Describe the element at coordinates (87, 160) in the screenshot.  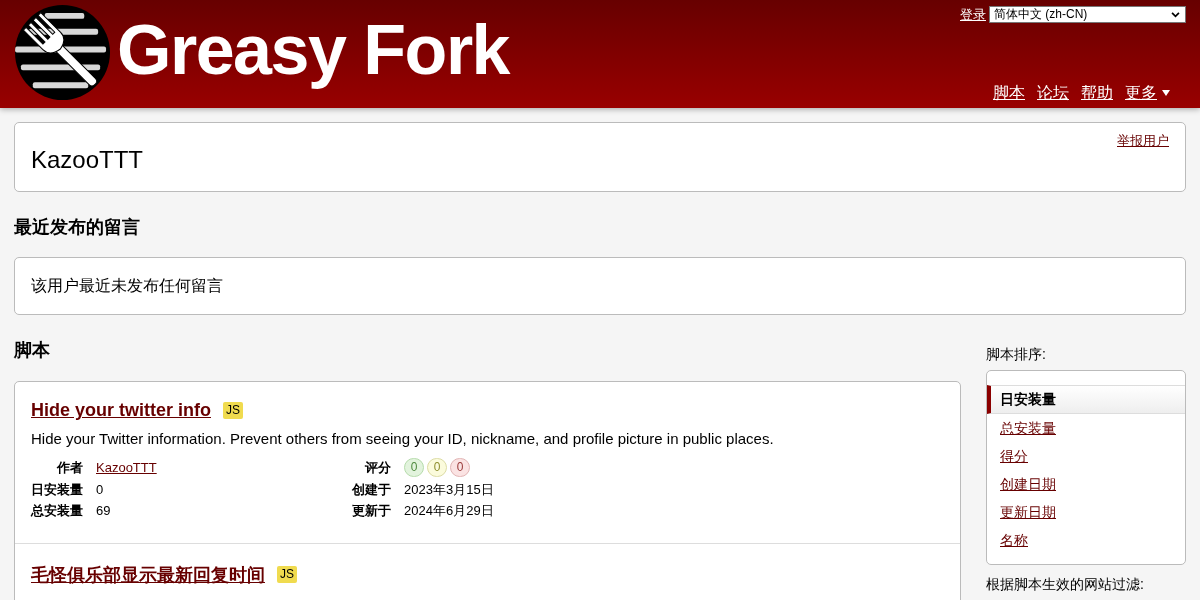
I see `user-name: KazooTTT` at that location.